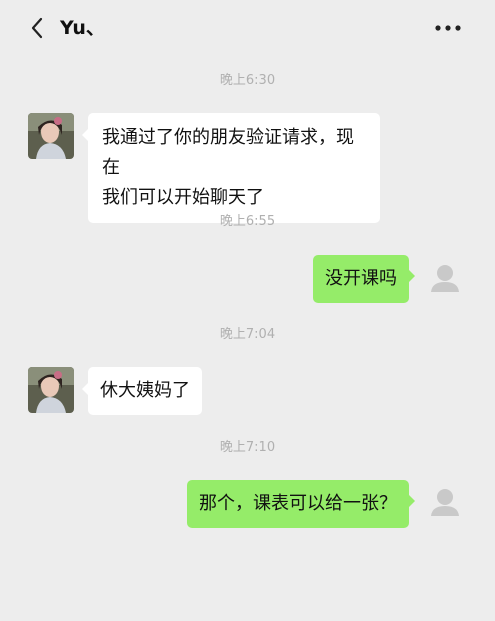 This screenshot has width=495, height=621. I want to click on timestamp: 晚上7:10, so click(247, 447).